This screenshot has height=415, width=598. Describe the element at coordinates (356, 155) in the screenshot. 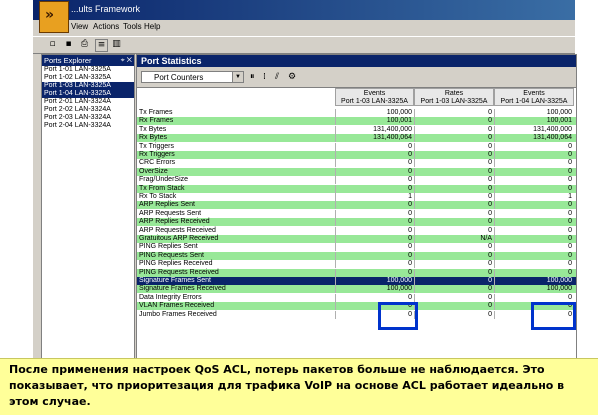

I see `table-row: Rx Triggers 0 0 0` at that location.